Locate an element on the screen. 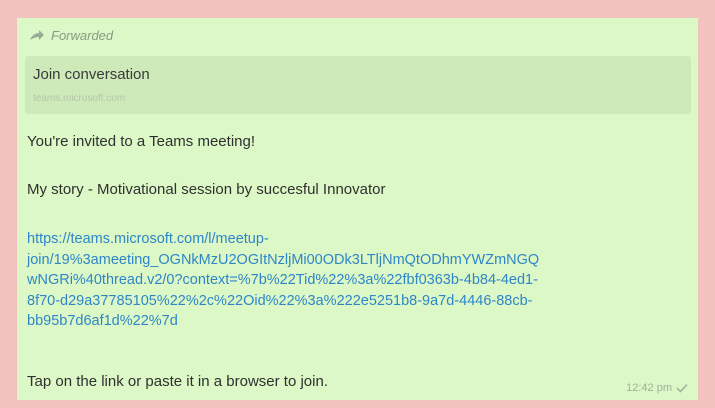 The height and width of the screenshot is (408, 715). link-preview: Join conversation teams.microsoft.com is located at coordinates (358, 85).